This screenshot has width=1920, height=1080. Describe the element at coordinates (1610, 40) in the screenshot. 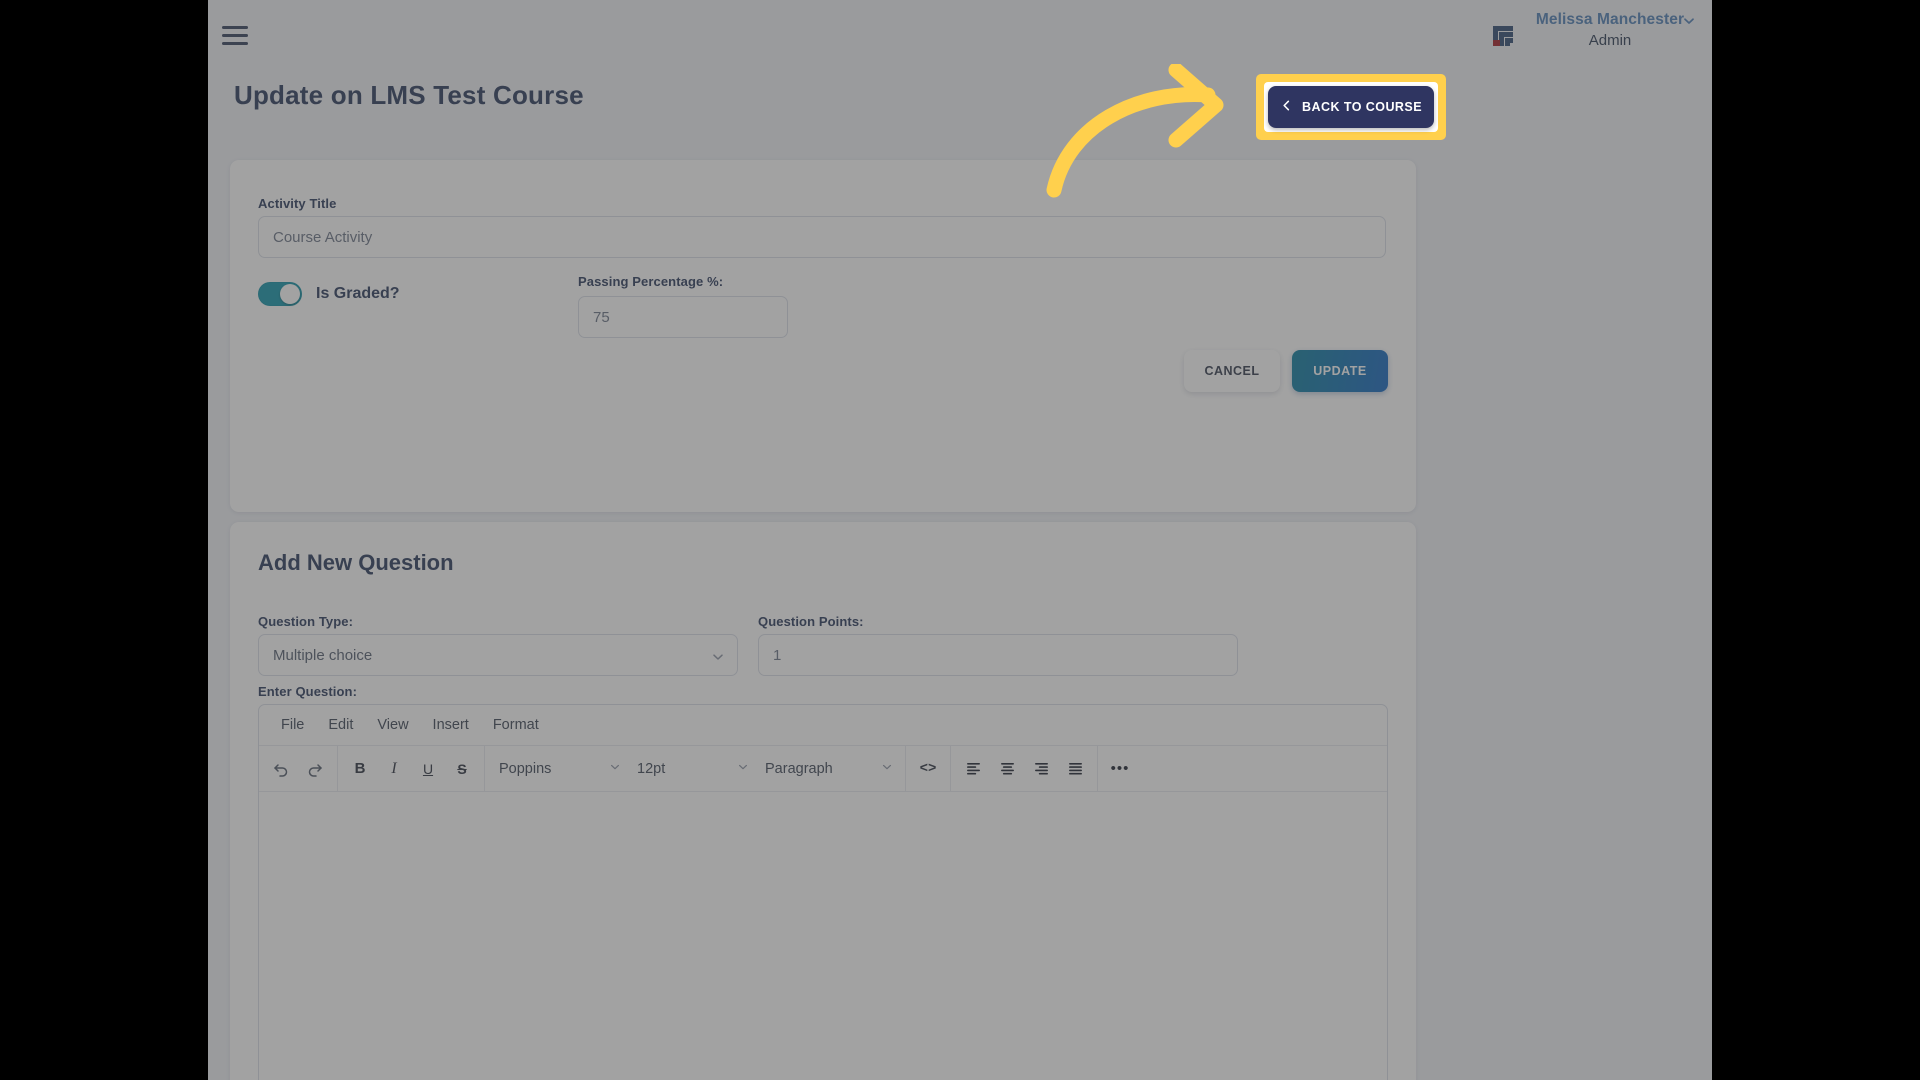

I see `user-role: Admin` at that location.